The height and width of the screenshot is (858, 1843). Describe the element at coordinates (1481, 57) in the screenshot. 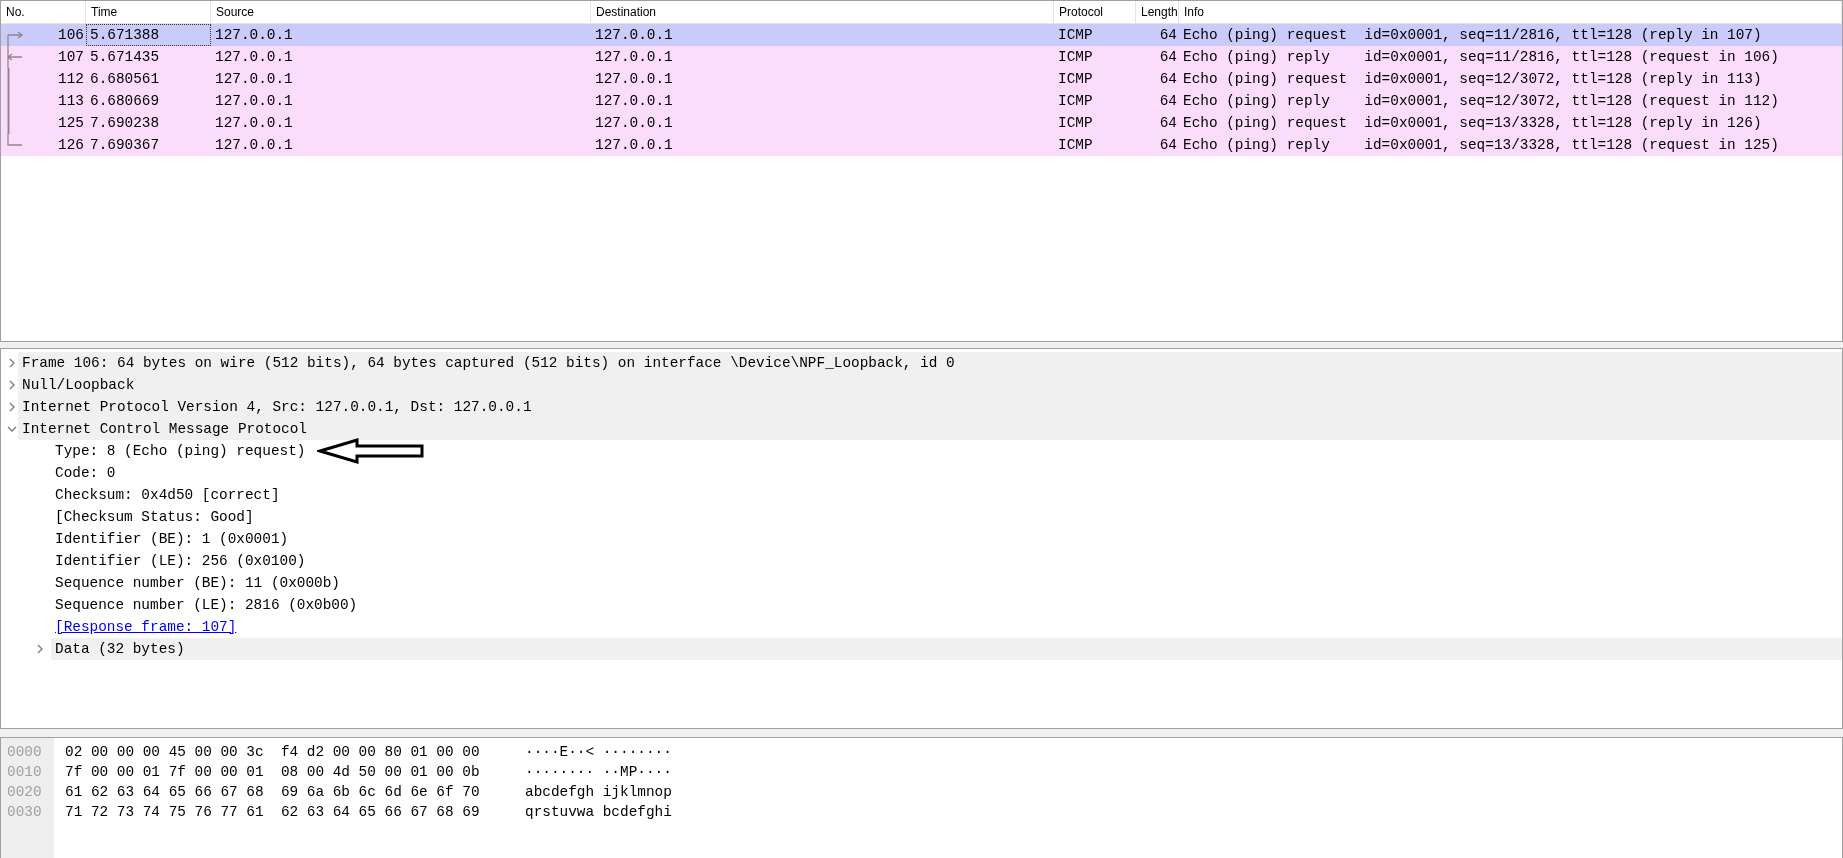

I see `table-cell-text: Echo (ping) reply id=0x0001, seq=11/2816, ttl=128 (request in 106)` at that location.